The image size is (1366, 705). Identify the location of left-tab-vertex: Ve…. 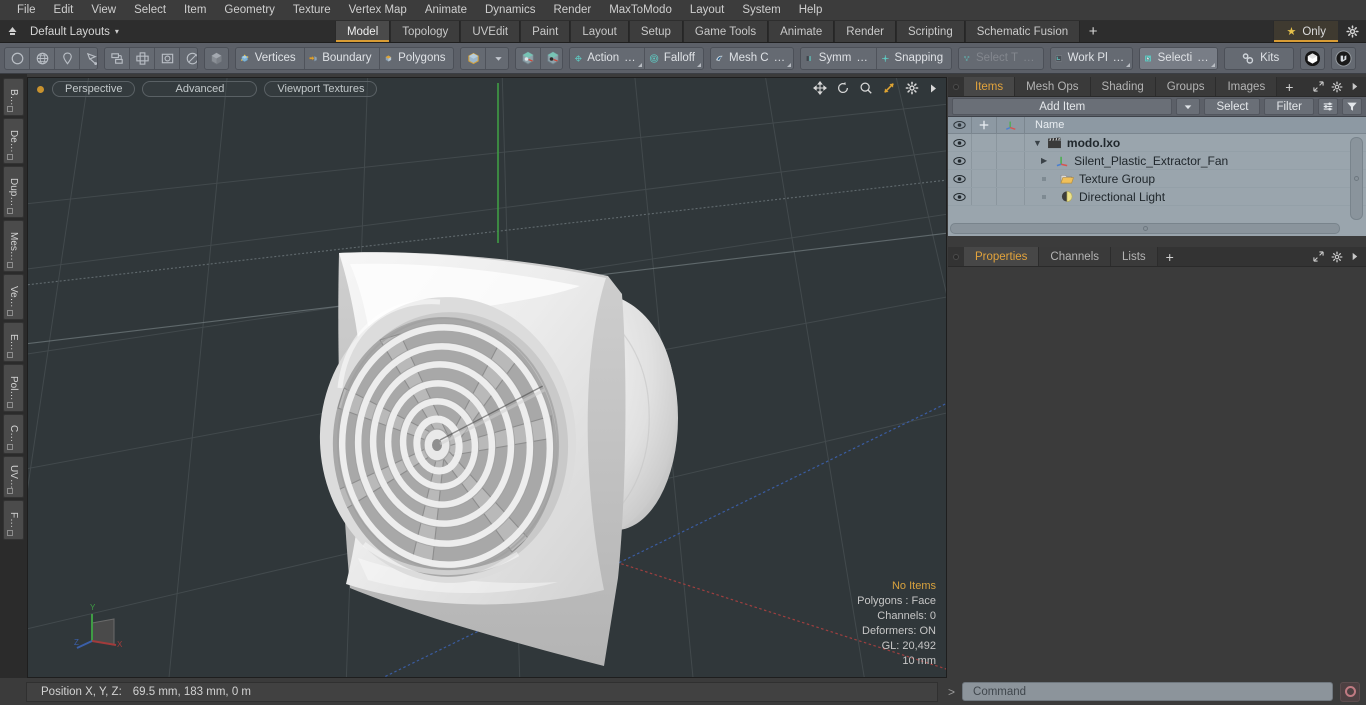
(13, 297).